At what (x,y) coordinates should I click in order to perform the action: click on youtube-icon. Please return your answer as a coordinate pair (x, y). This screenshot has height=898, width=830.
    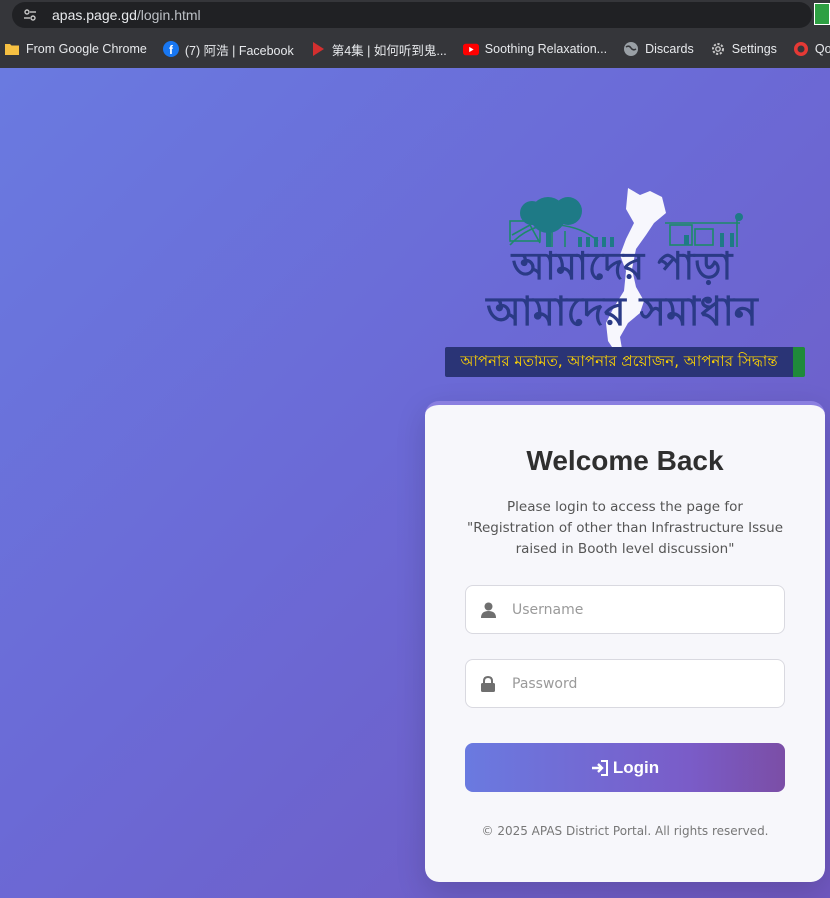
    Looking at the image, I should click on (470, 49).